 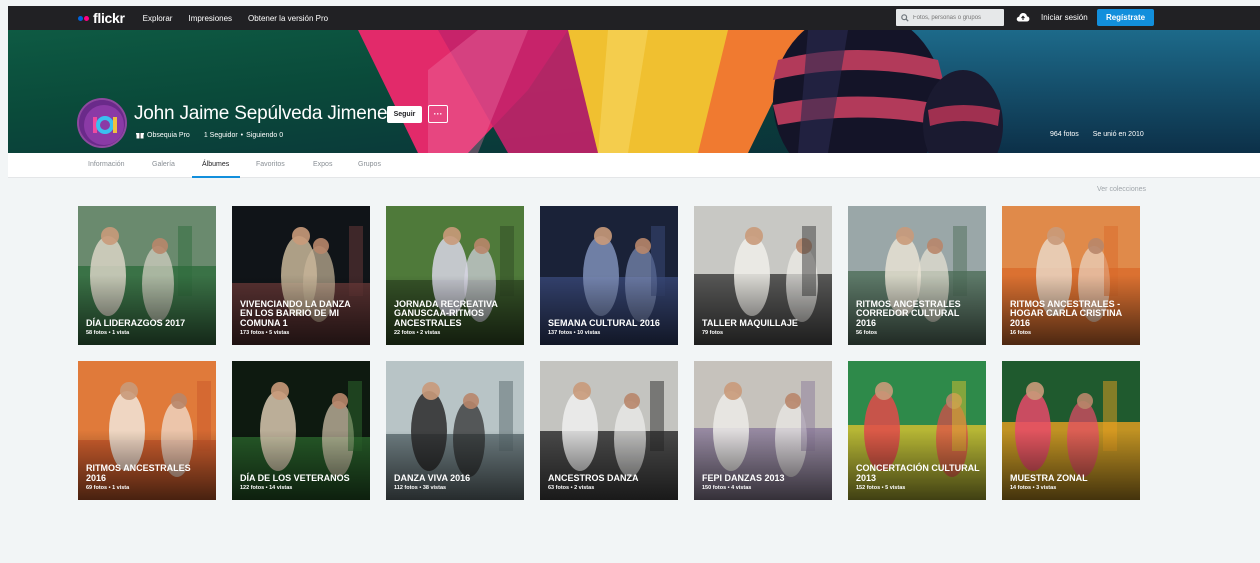 What do you see at coordinates (86, 18) in the screenshot?
I see `logo-pink-dot` at bounding box center [86, 18].